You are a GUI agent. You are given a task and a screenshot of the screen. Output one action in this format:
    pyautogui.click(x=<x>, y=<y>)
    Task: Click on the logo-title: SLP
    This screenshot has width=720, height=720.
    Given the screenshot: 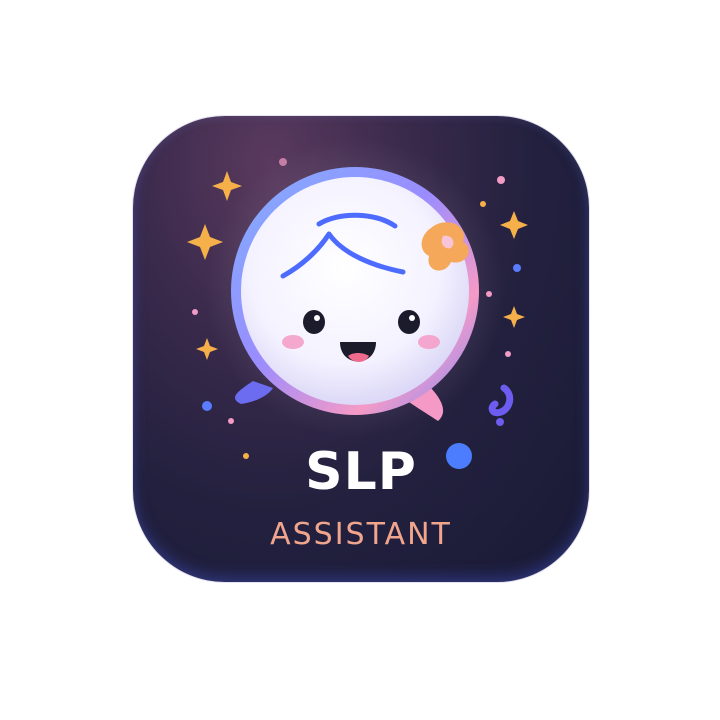 What is the action you would take?
    pyautogui.click(x=361, y=472)
    